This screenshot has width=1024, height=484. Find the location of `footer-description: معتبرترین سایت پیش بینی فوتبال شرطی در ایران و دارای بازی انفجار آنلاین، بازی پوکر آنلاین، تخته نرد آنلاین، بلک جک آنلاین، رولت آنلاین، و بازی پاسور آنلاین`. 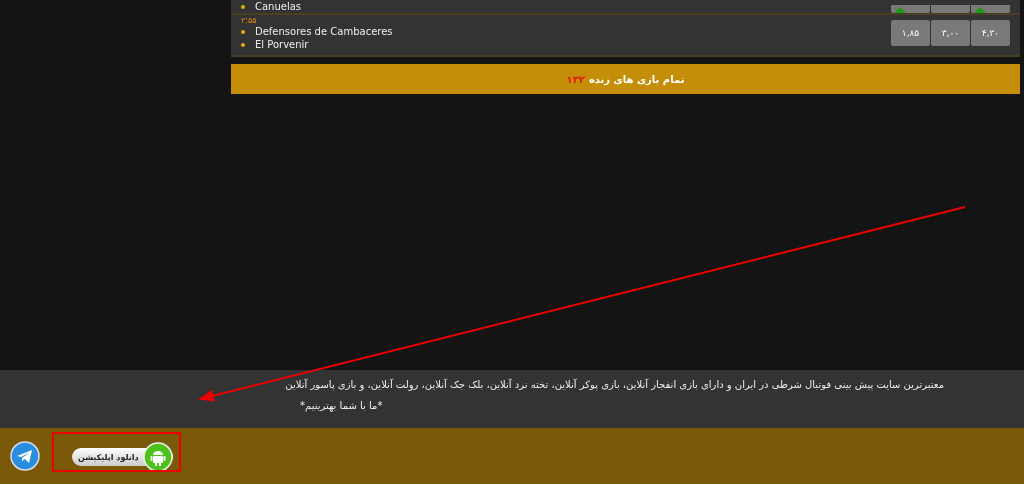

footer-description: معتبرترین سایت پیش بینی فوتبال شرطی در ایران و دارای بازی انفجار آنلاین، بازی پوکر آنلاین، تخته نرد آنلاین، بلک جک آنلاین، رولت آنلاین، و بازی پاسور آنلاین is located at coordinates (614, 385).